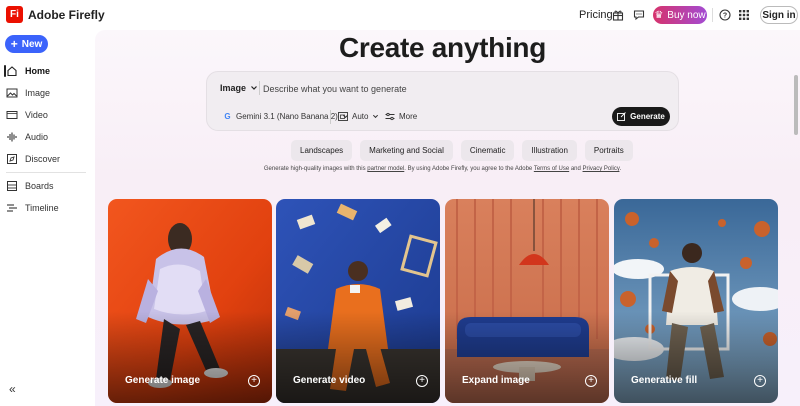 The image size is (800, 406). What do you see at coordinates (37, 137) in the screenshot?
I see `sidebar-item-label: Audio` at bounding box center [37, 137].